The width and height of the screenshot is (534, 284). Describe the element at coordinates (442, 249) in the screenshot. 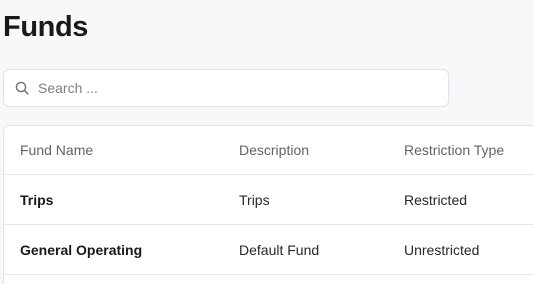

I see `restriction-type-cell: Unrestricted` at that location.